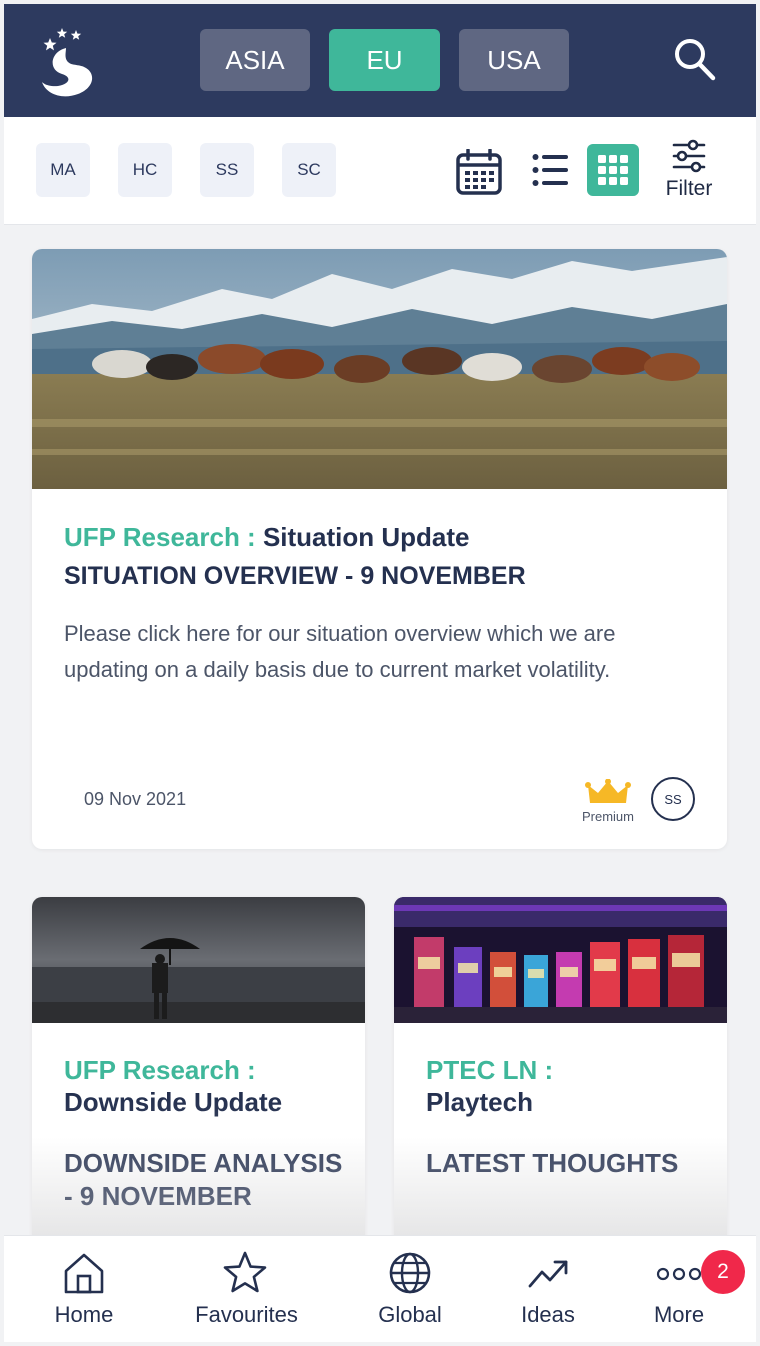  Describe the element at coordinates (67, 62) in the screenshot. I see `logo-icon` at that location.